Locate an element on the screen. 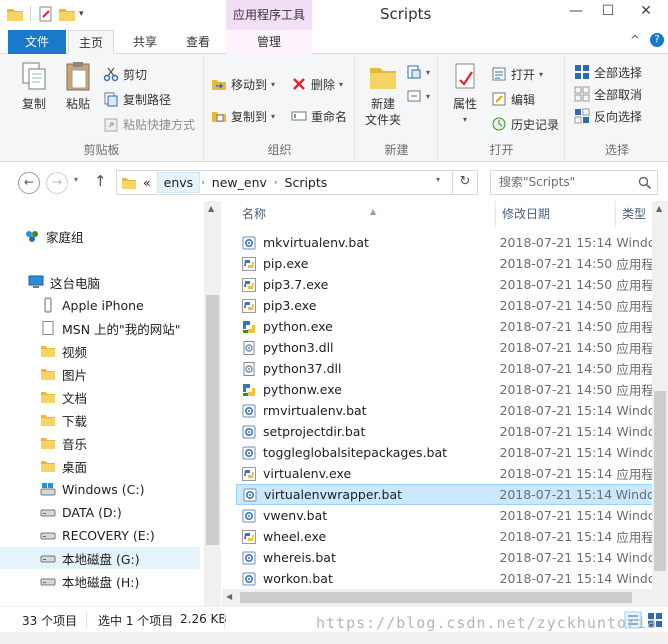 Image resolution: width=668 pixels, height=644 pixels. breadcrumb-envs: envs is located at coordinates (178, 182).